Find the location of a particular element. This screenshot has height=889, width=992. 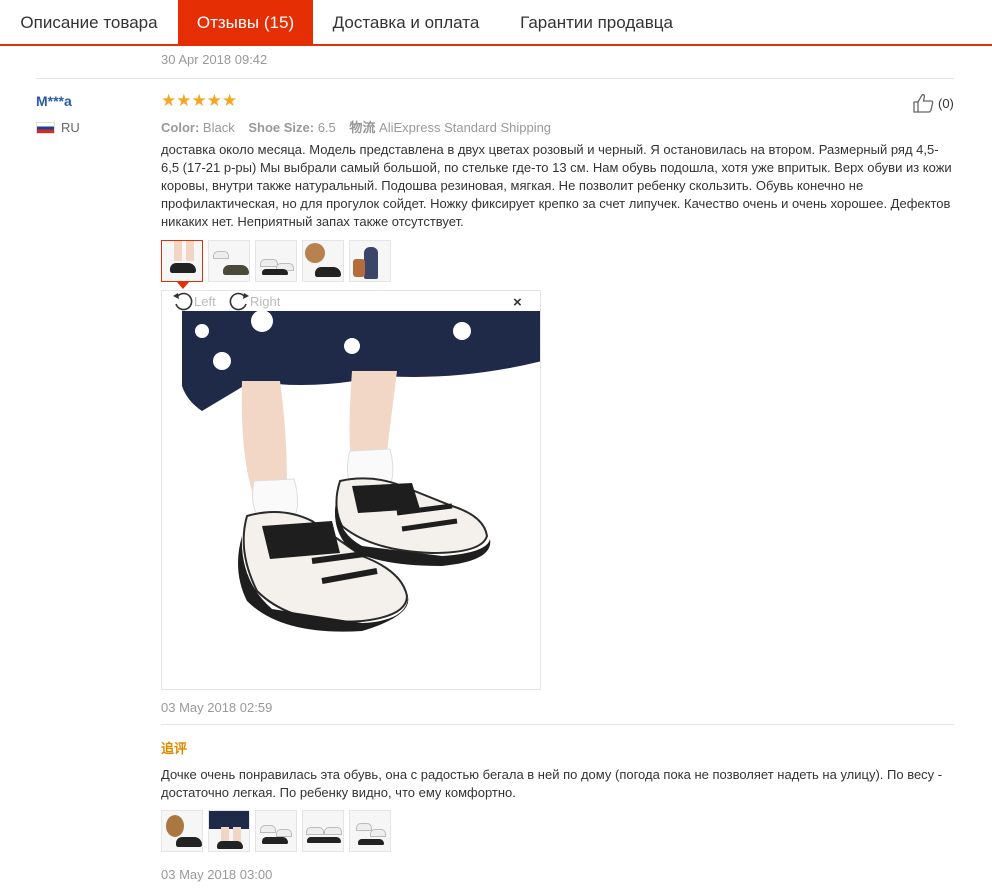

attr-size-value: 6.5 is located at coordinates (326, 127).